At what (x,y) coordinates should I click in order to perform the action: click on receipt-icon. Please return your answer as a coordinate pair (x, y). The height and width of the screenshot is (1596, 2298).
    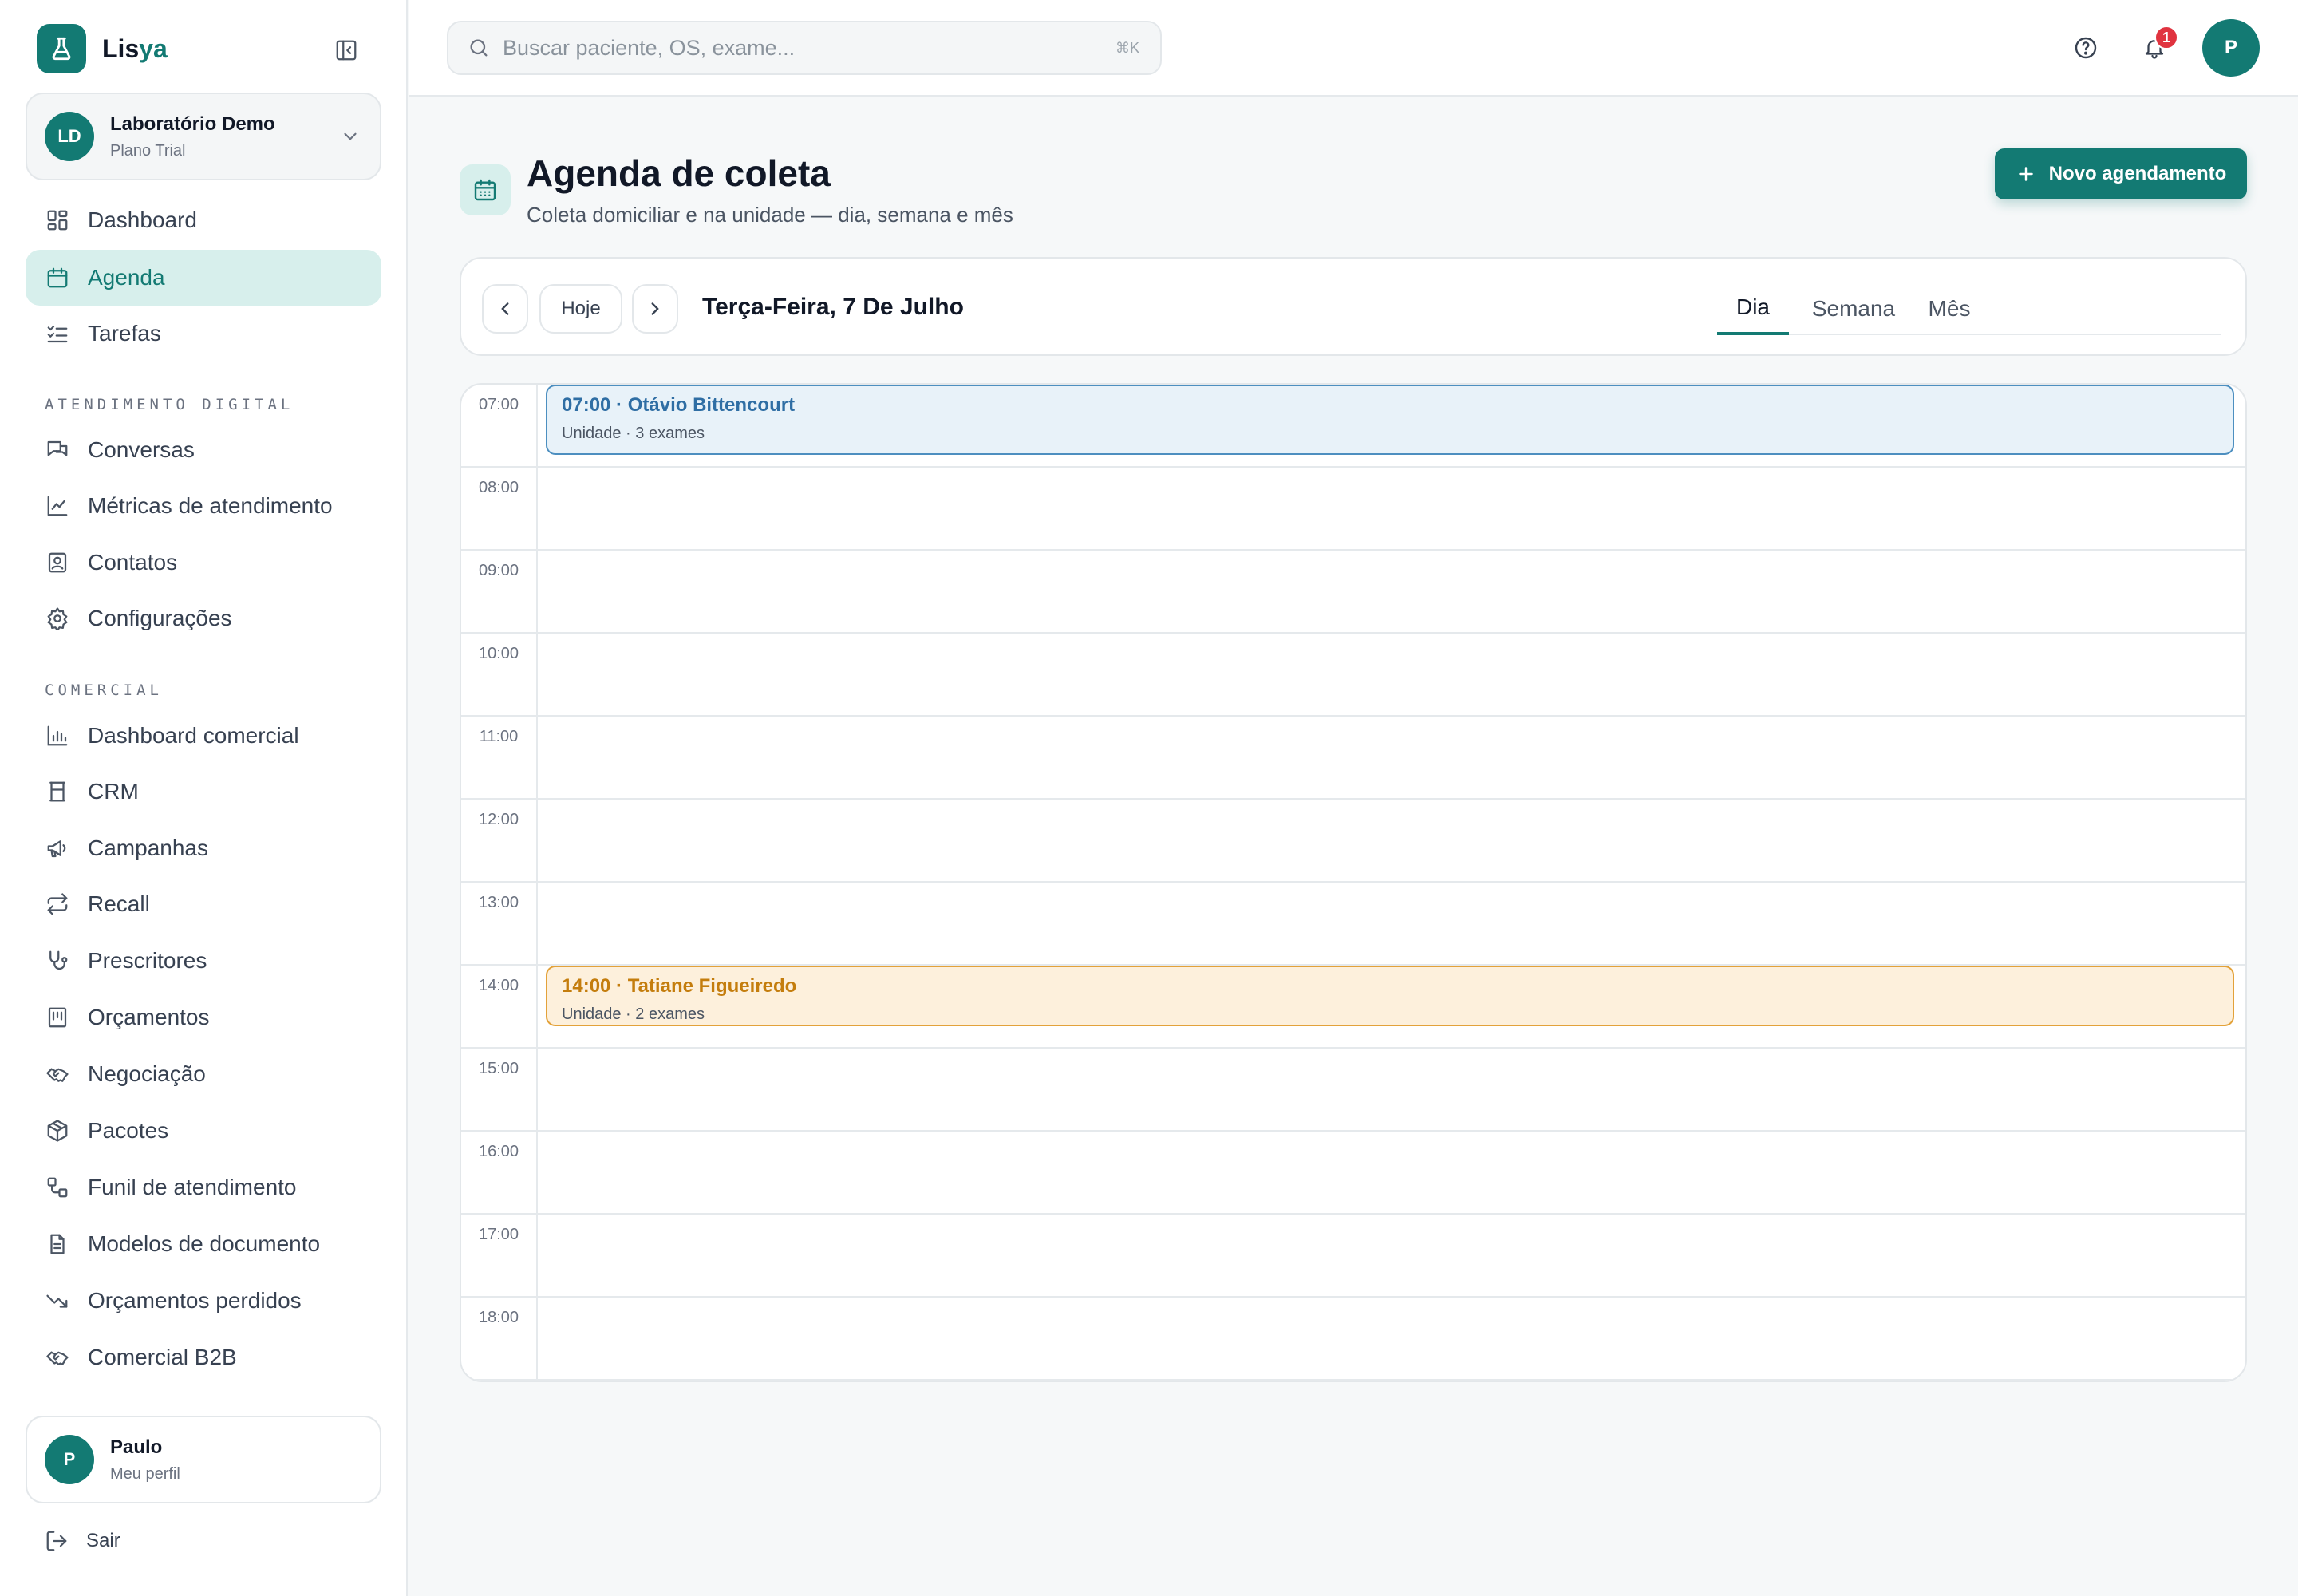
    Looking at the image, I should click on (58, 1017).